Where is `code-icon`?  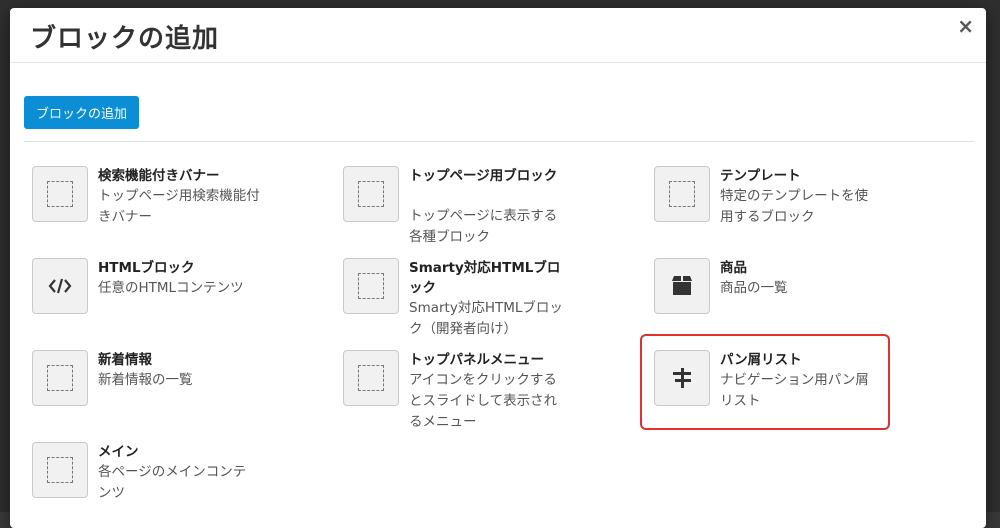 code-icon is located at coordinates (60, 286).